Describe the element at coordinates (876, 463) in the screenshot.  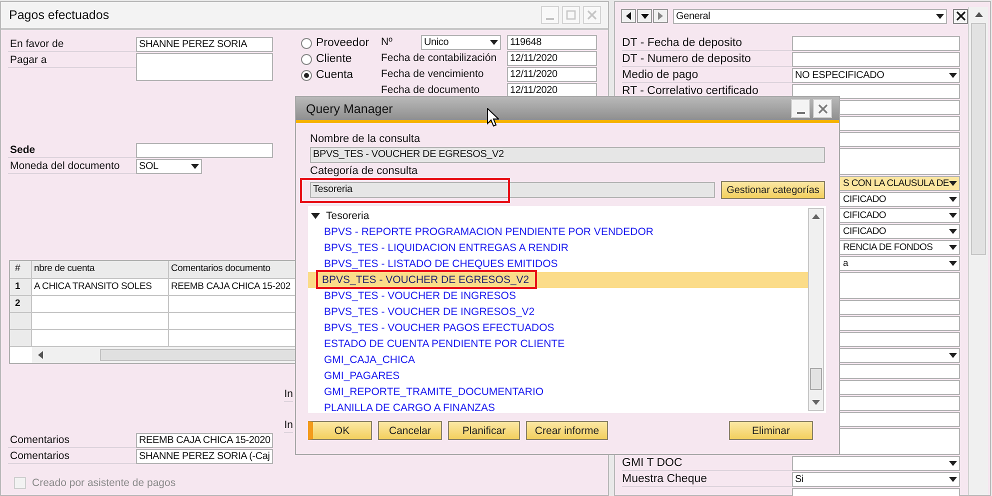
I see `dropdown` at that location.